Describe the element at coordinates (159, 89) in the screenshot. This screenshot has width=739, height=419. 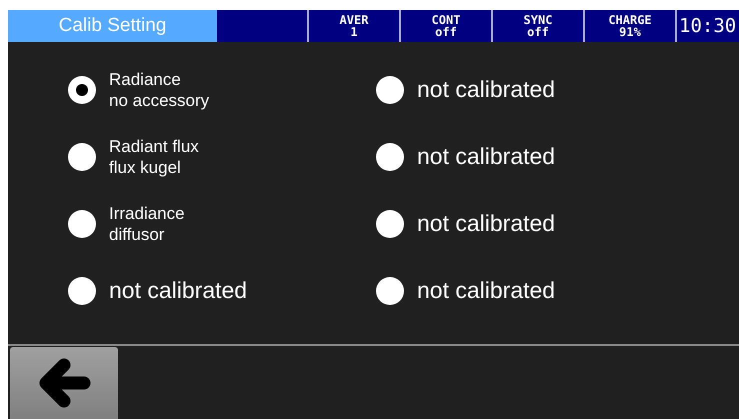
I see `option-label: Radiance no accessory` at that location.